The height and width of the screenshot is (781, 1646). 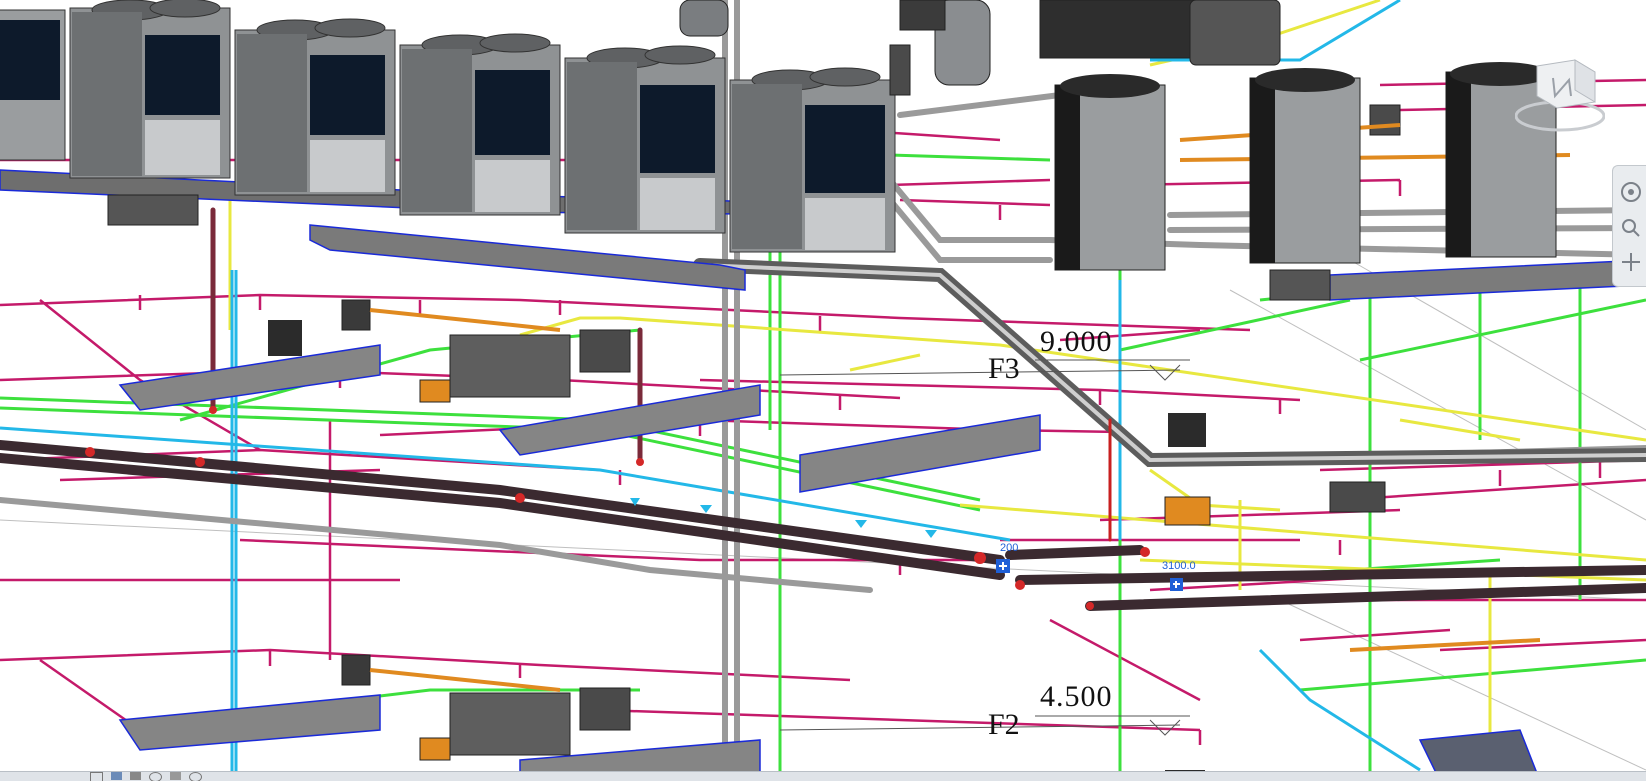 What do you see at coordinates (1631, 192) in the screenshot?
I see `steering-wheel-icon` at bounding box center [1631, 192].